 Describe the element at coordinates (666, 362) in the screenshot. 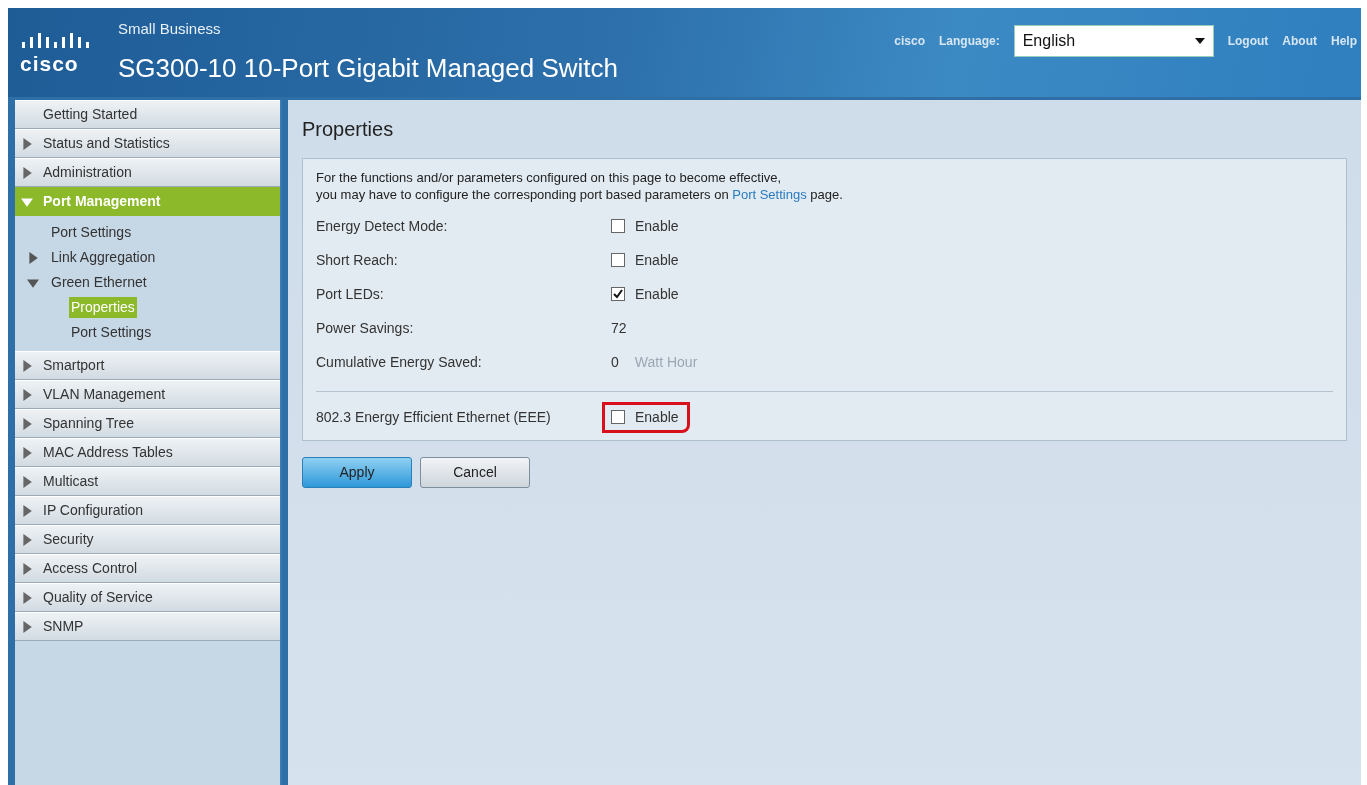

I see `unit-text: Watt Hour` at that location.